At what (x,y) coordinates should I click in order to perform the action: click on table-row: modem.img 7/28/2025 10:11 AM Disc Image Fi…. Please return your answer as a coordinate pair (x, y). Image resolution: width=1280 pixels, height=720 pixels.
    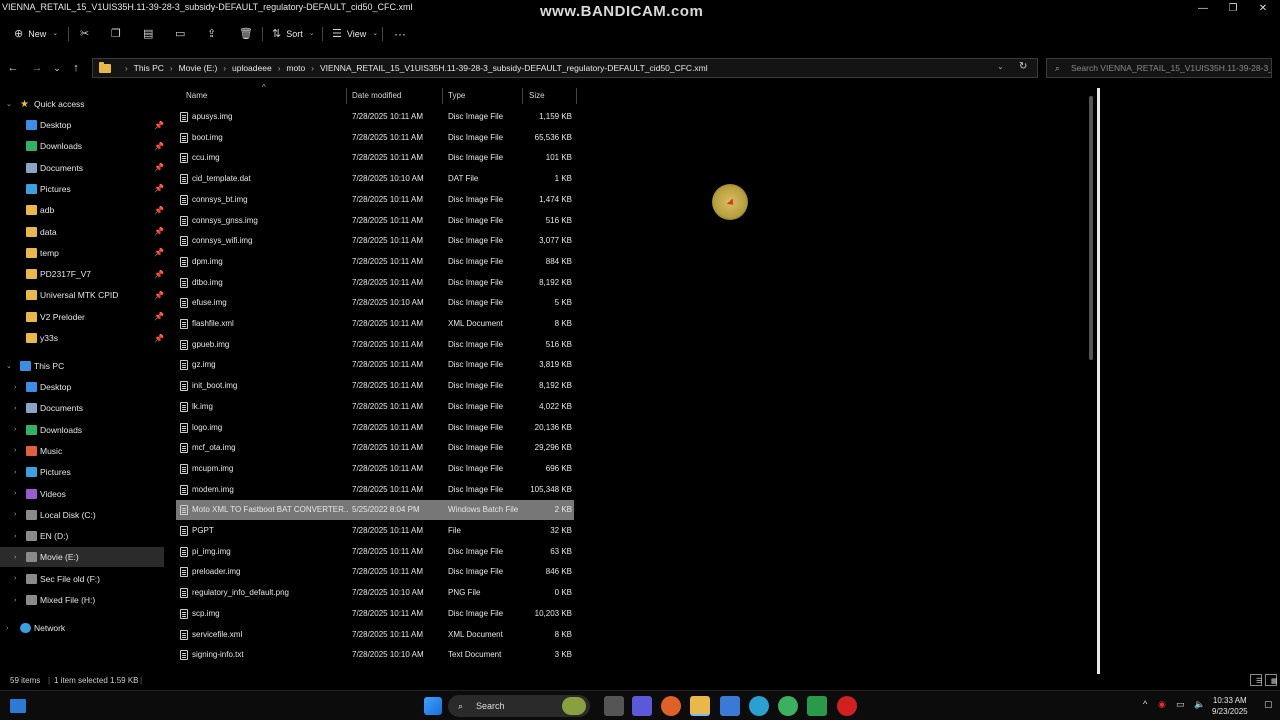
    Looking at the image, I should click on (375, 490).